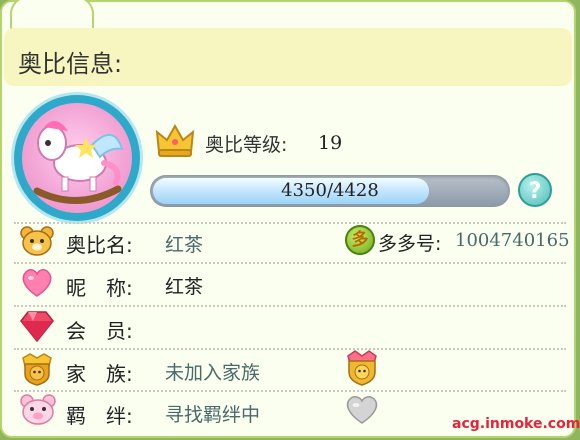 The height and width of the screenshot is (440, 580). I want to click on level-value: 19, so click(330, 143).